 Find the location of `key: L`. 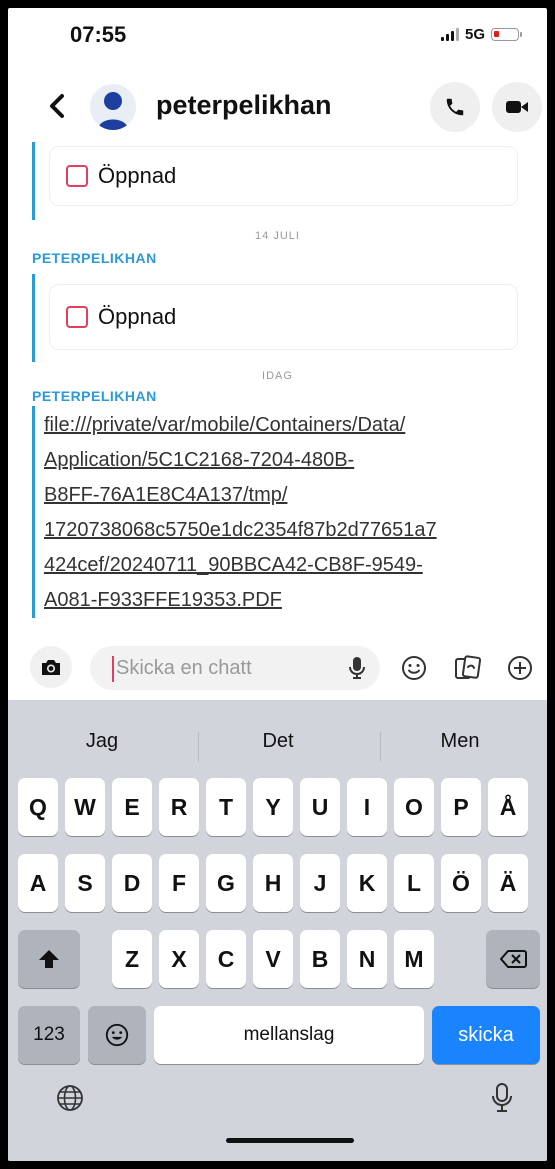

key: L is located at coordinates (414, 883).